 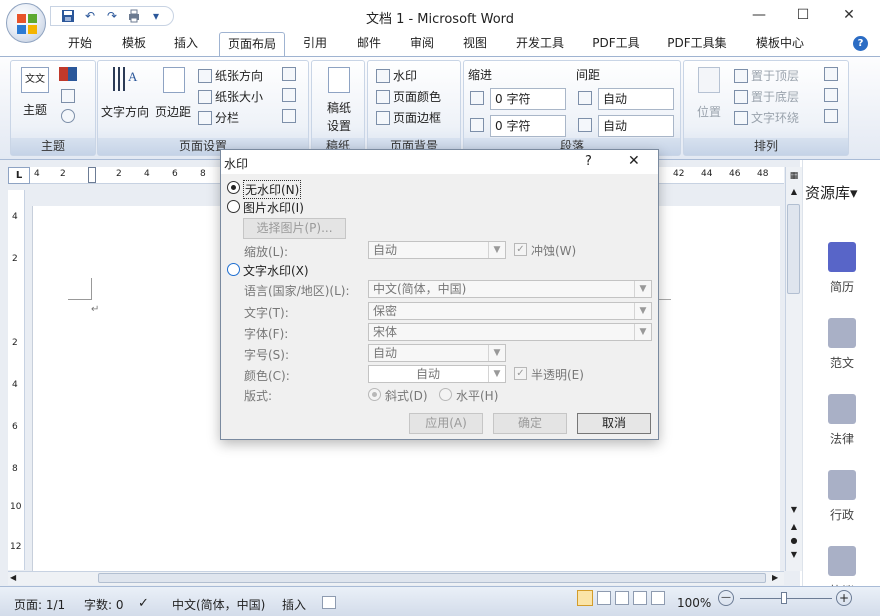 What do you see at coordinates (604, 598) in the screenshot?
I see `reading-layout-icon` at bounding box center [604, 598].